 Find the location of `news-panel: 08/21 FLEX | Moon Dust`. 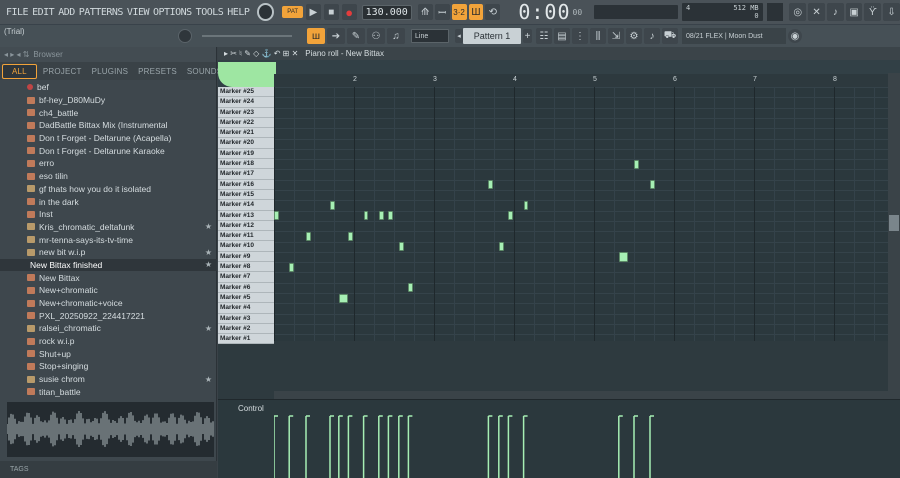

news-panel: 08/21 FLEX | Moon Dust is located at coordinates (734, 36).